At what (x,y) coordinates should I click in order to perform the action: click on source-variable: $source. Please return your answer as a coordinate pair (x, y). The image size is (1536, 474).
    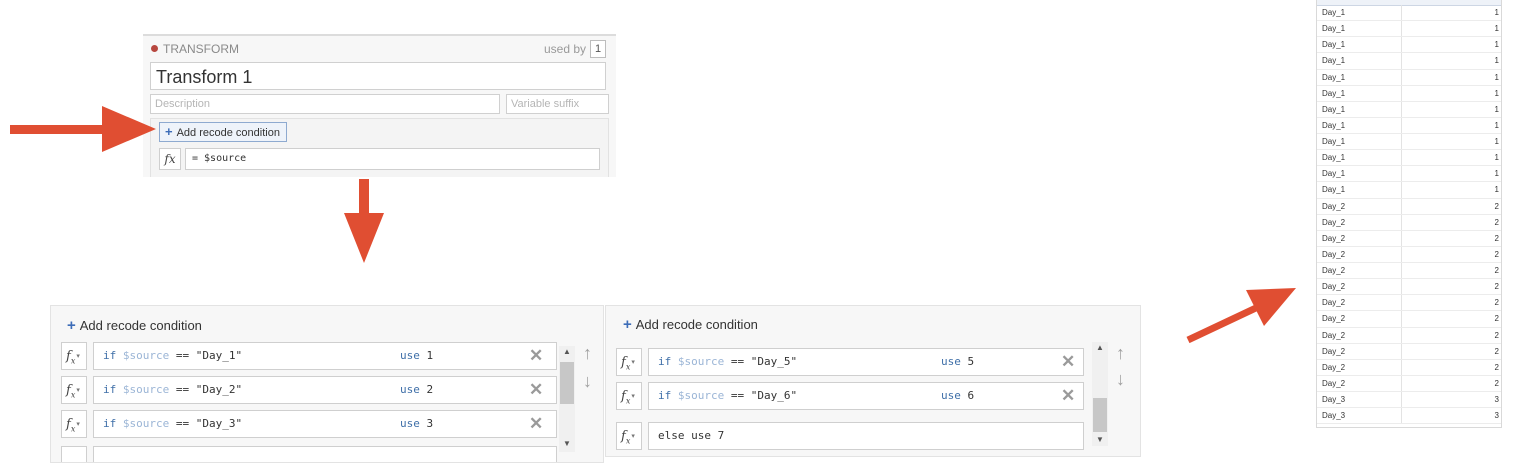
    Looking at the image, I should click on (701, 361).